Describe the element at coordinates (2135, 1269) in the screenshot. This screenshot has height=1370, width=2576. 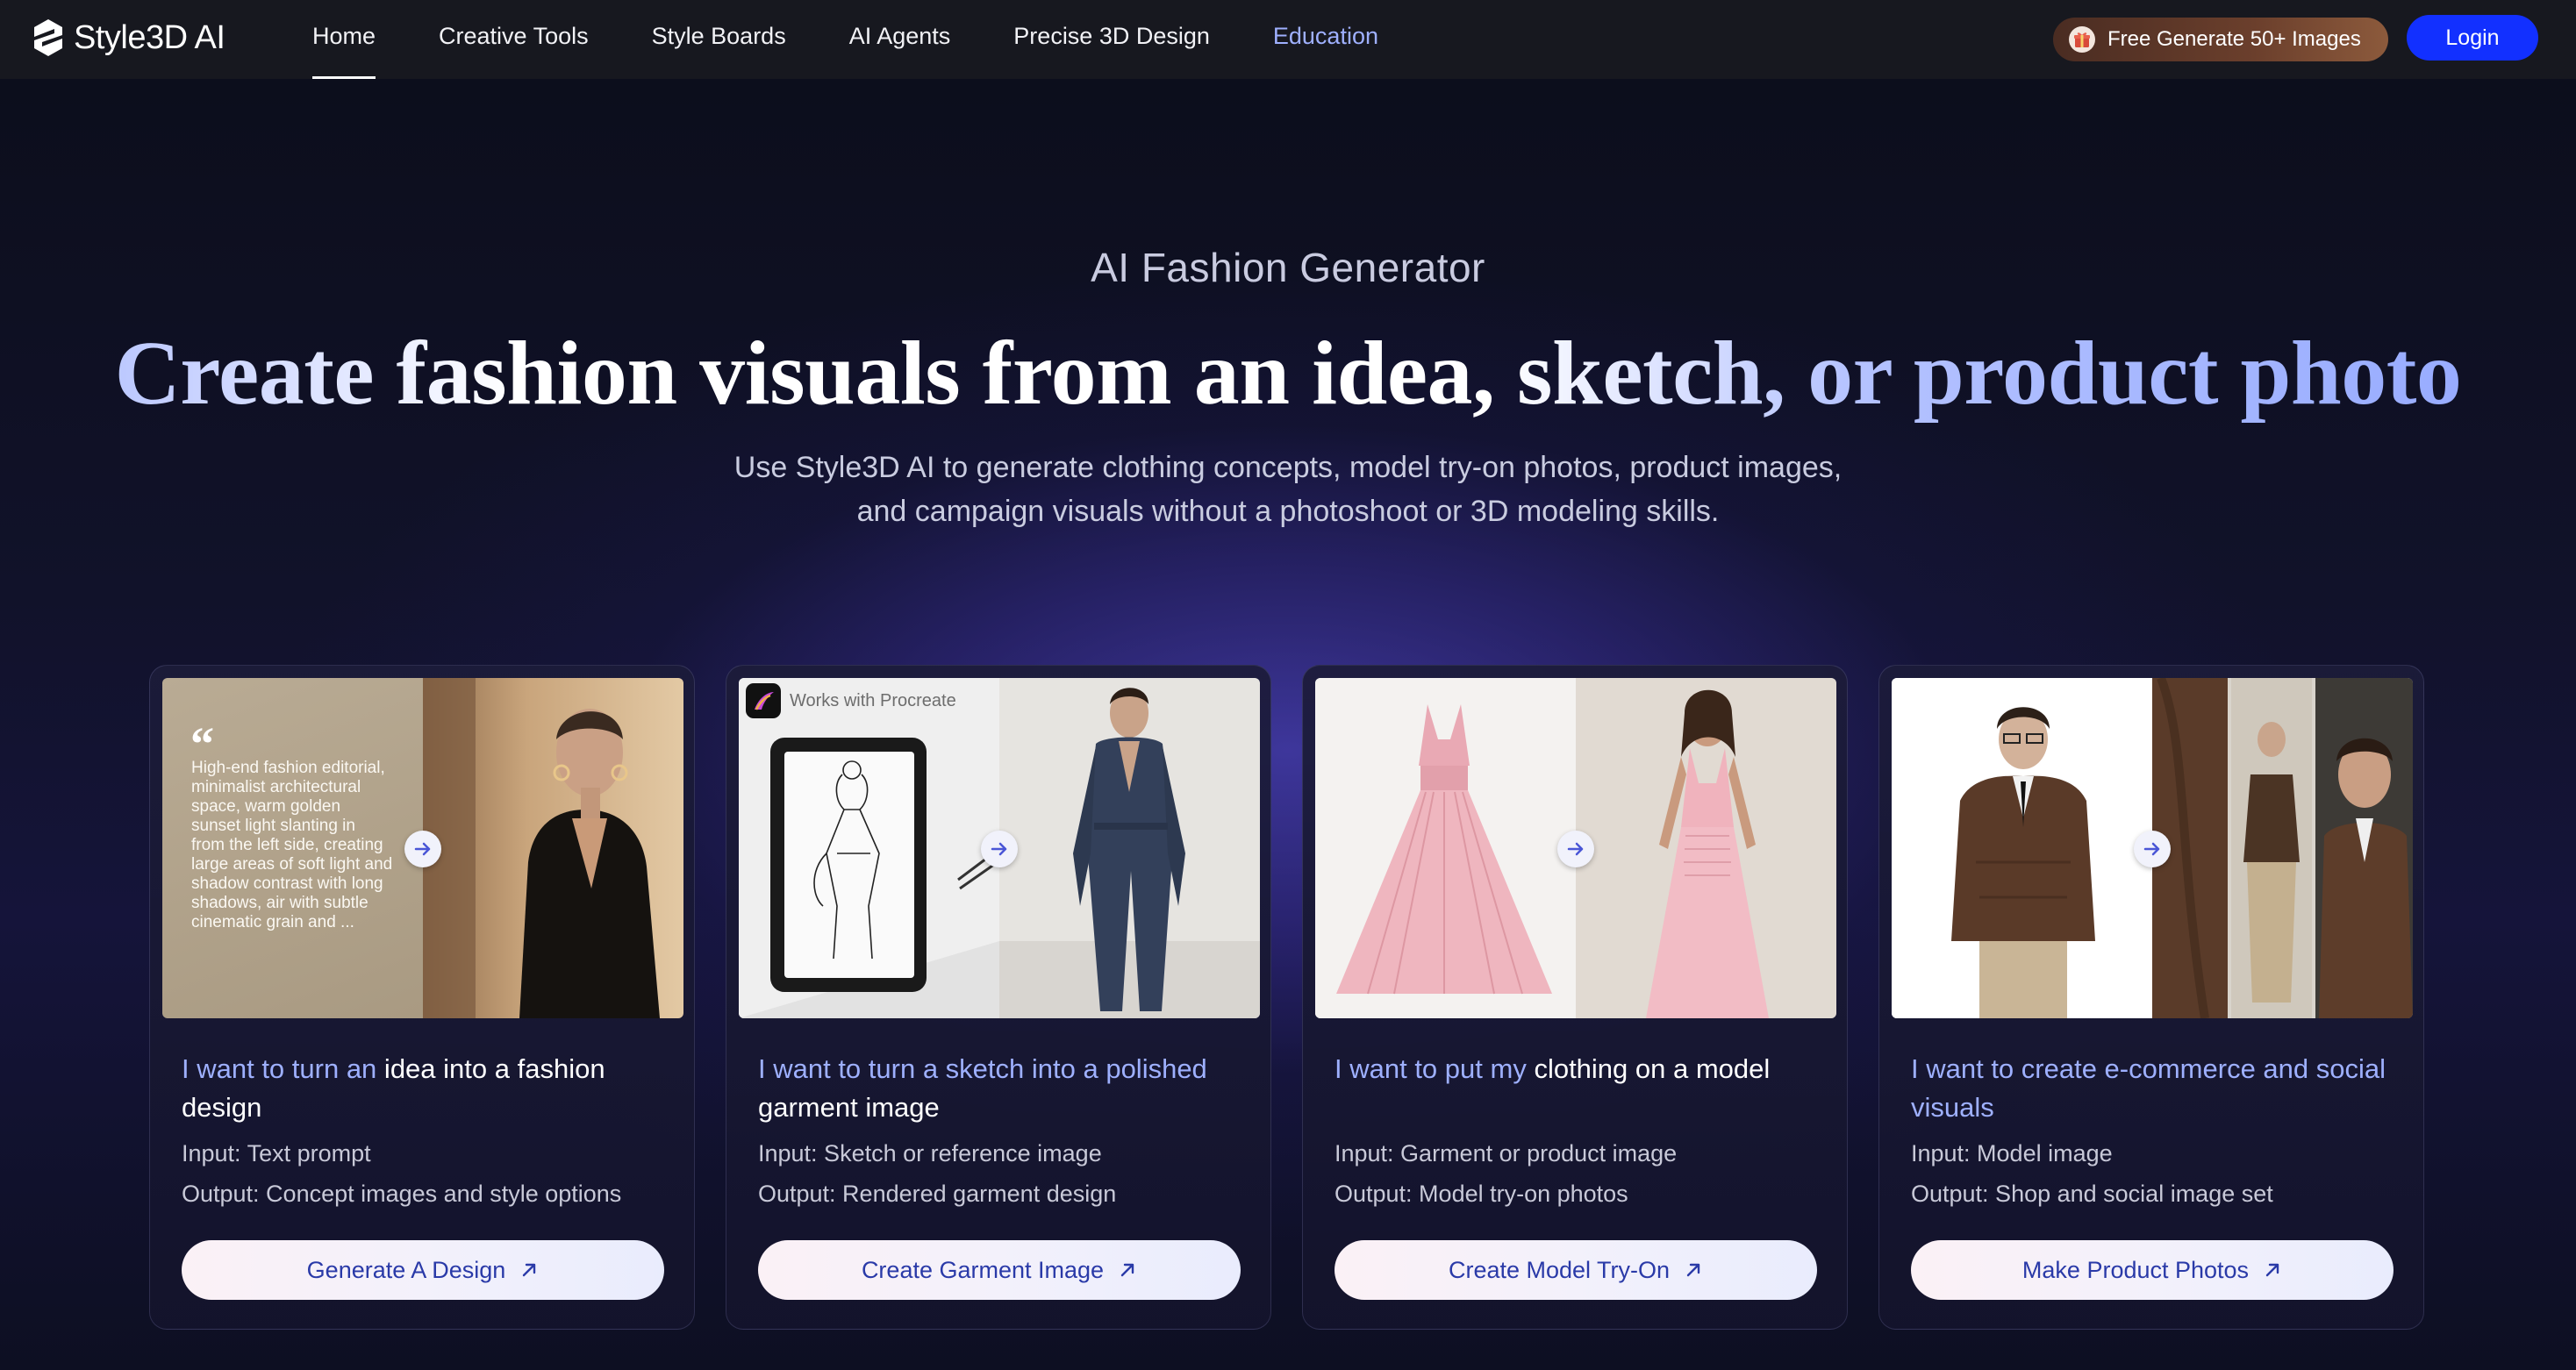
I see `button-label: Make Product Photos` at that location.